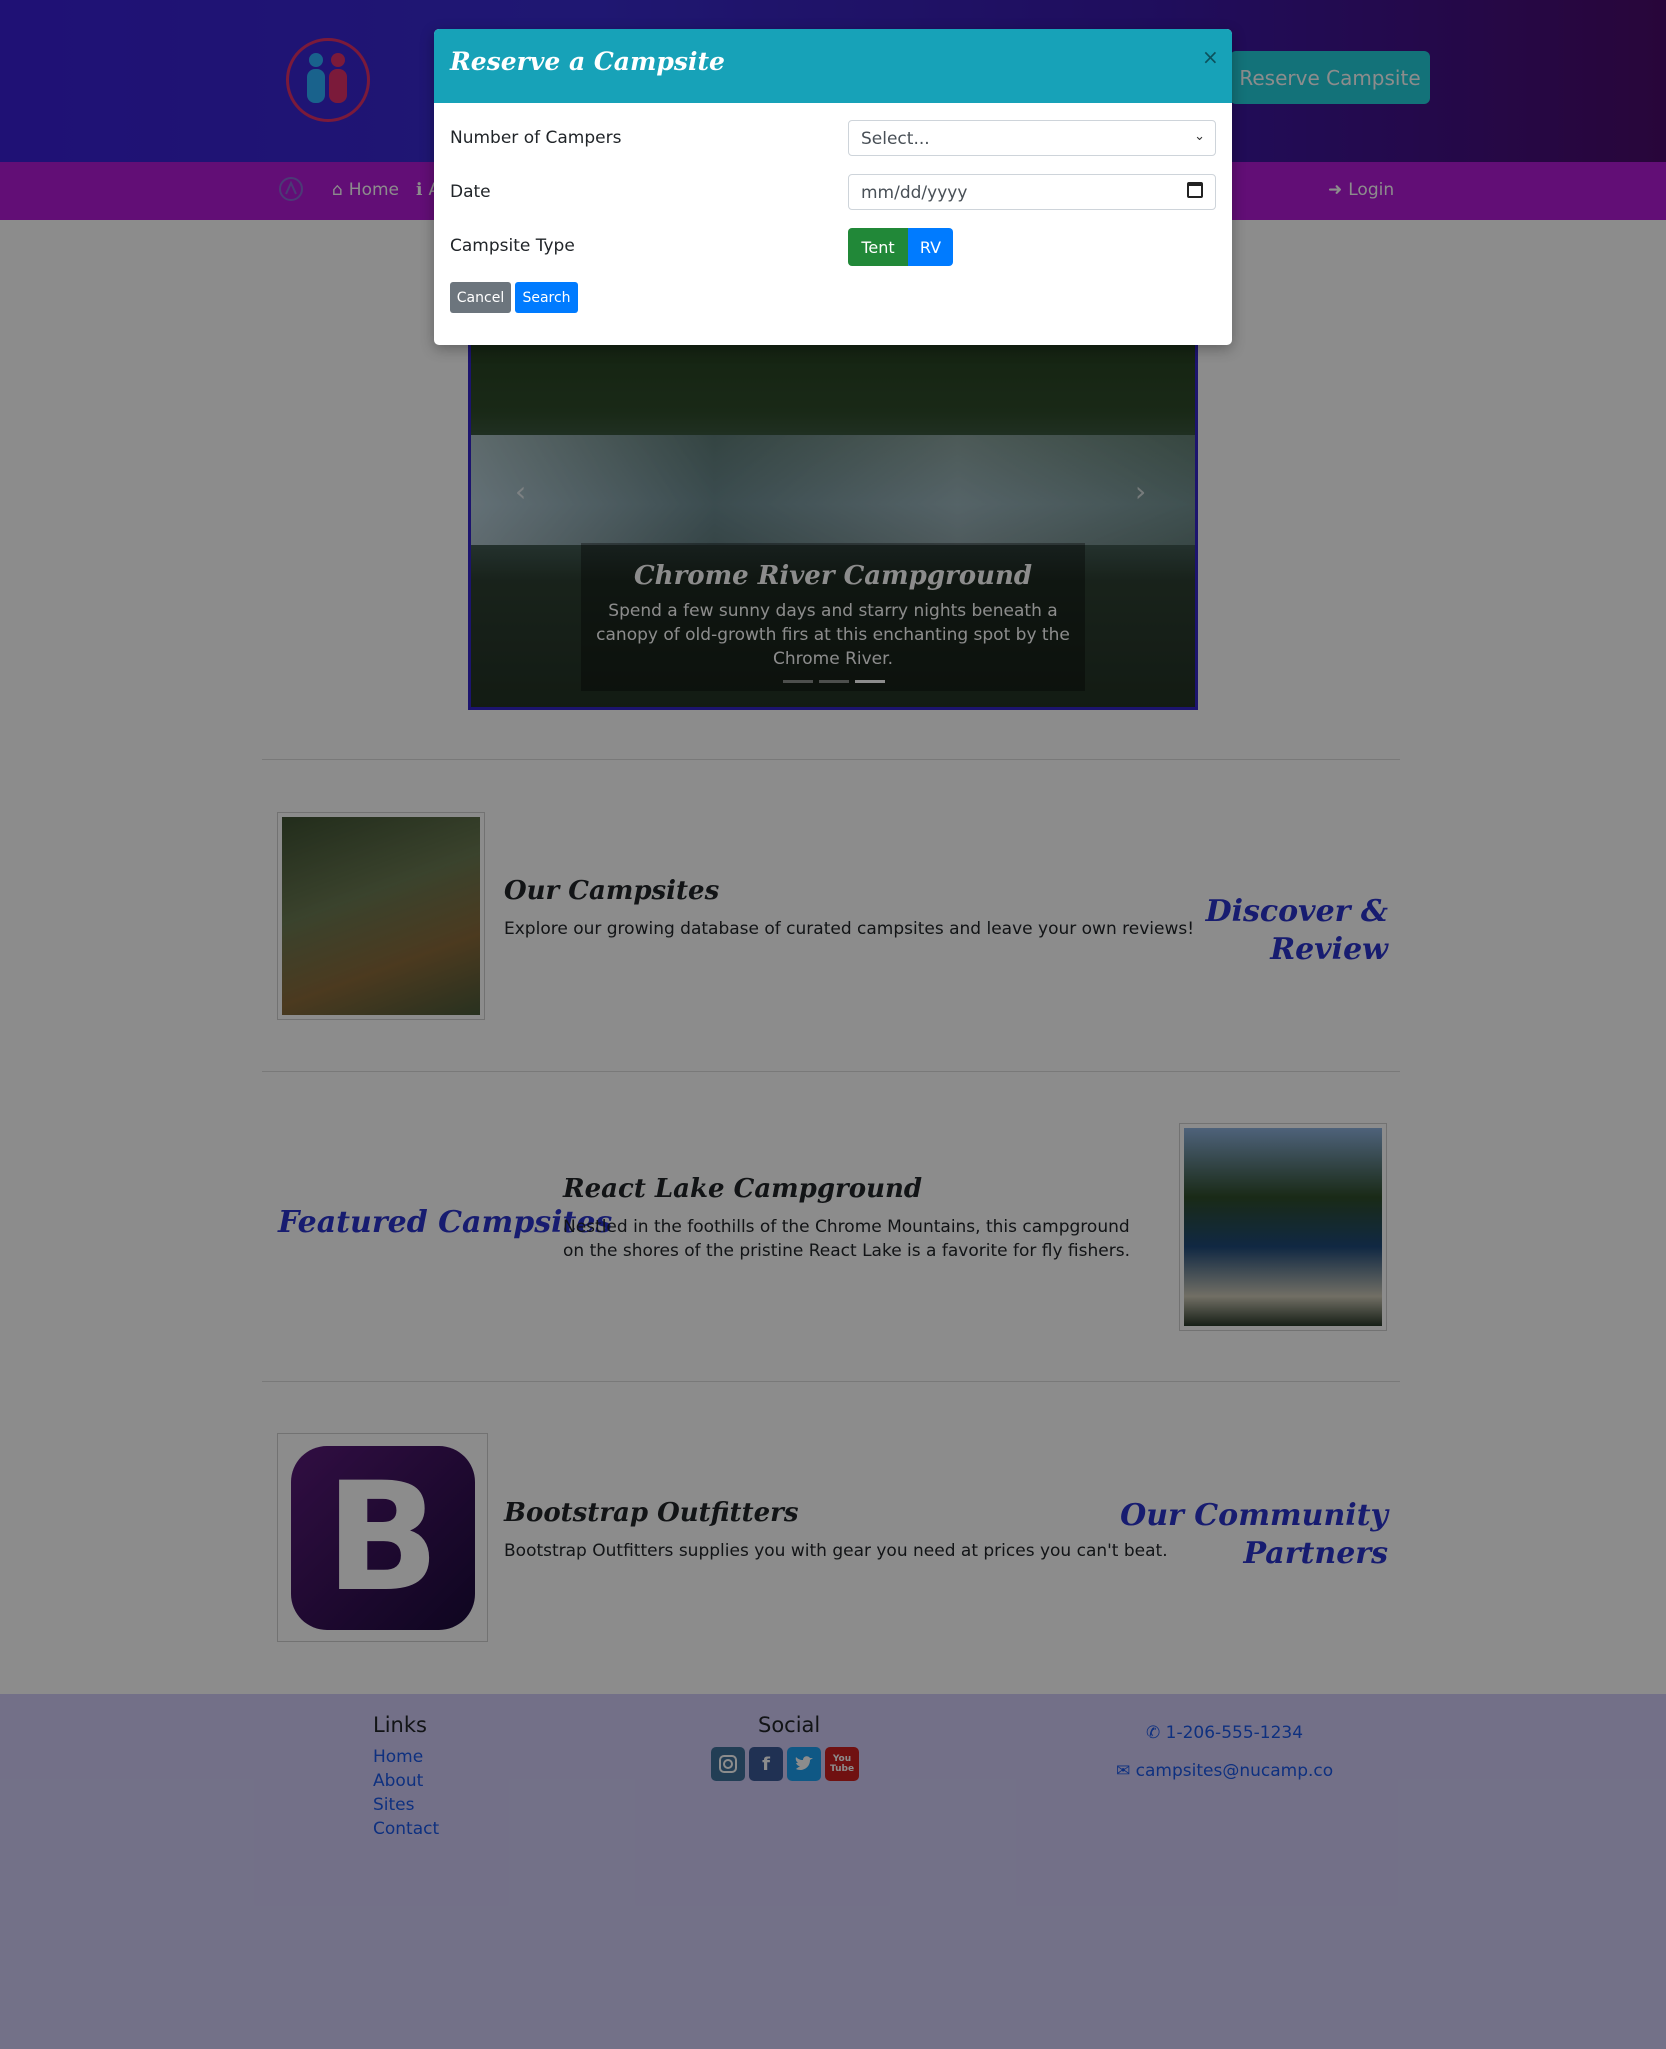 The image size is (1666, 2049). What do you see at coordinates (833, 66) in the screenshot?
I see `modal-header: Reserve a Campsite ×` at bounding box center [833, 66].